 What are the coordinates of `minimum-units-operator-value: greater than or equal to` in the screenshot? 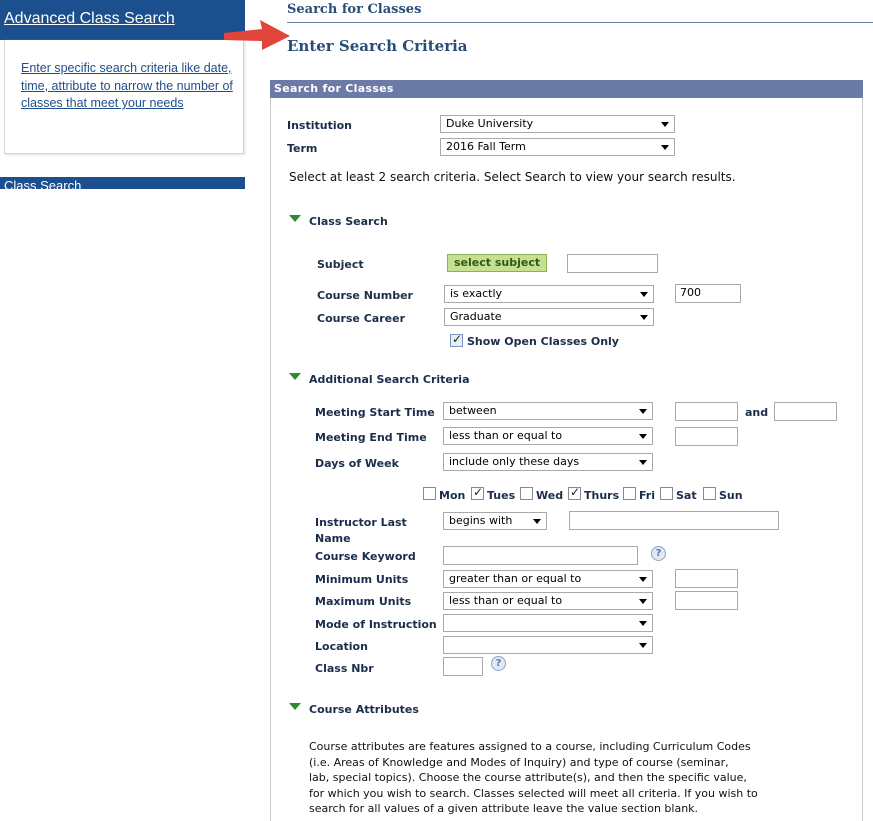 It's located at (515, 578).